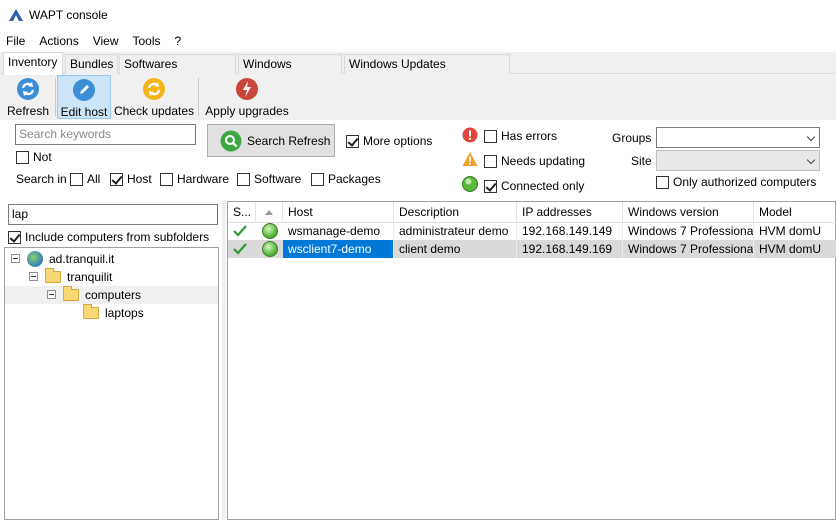 The width and height of the screenshot is (836, 520). I want to click on groups-select, so click(738, 137).